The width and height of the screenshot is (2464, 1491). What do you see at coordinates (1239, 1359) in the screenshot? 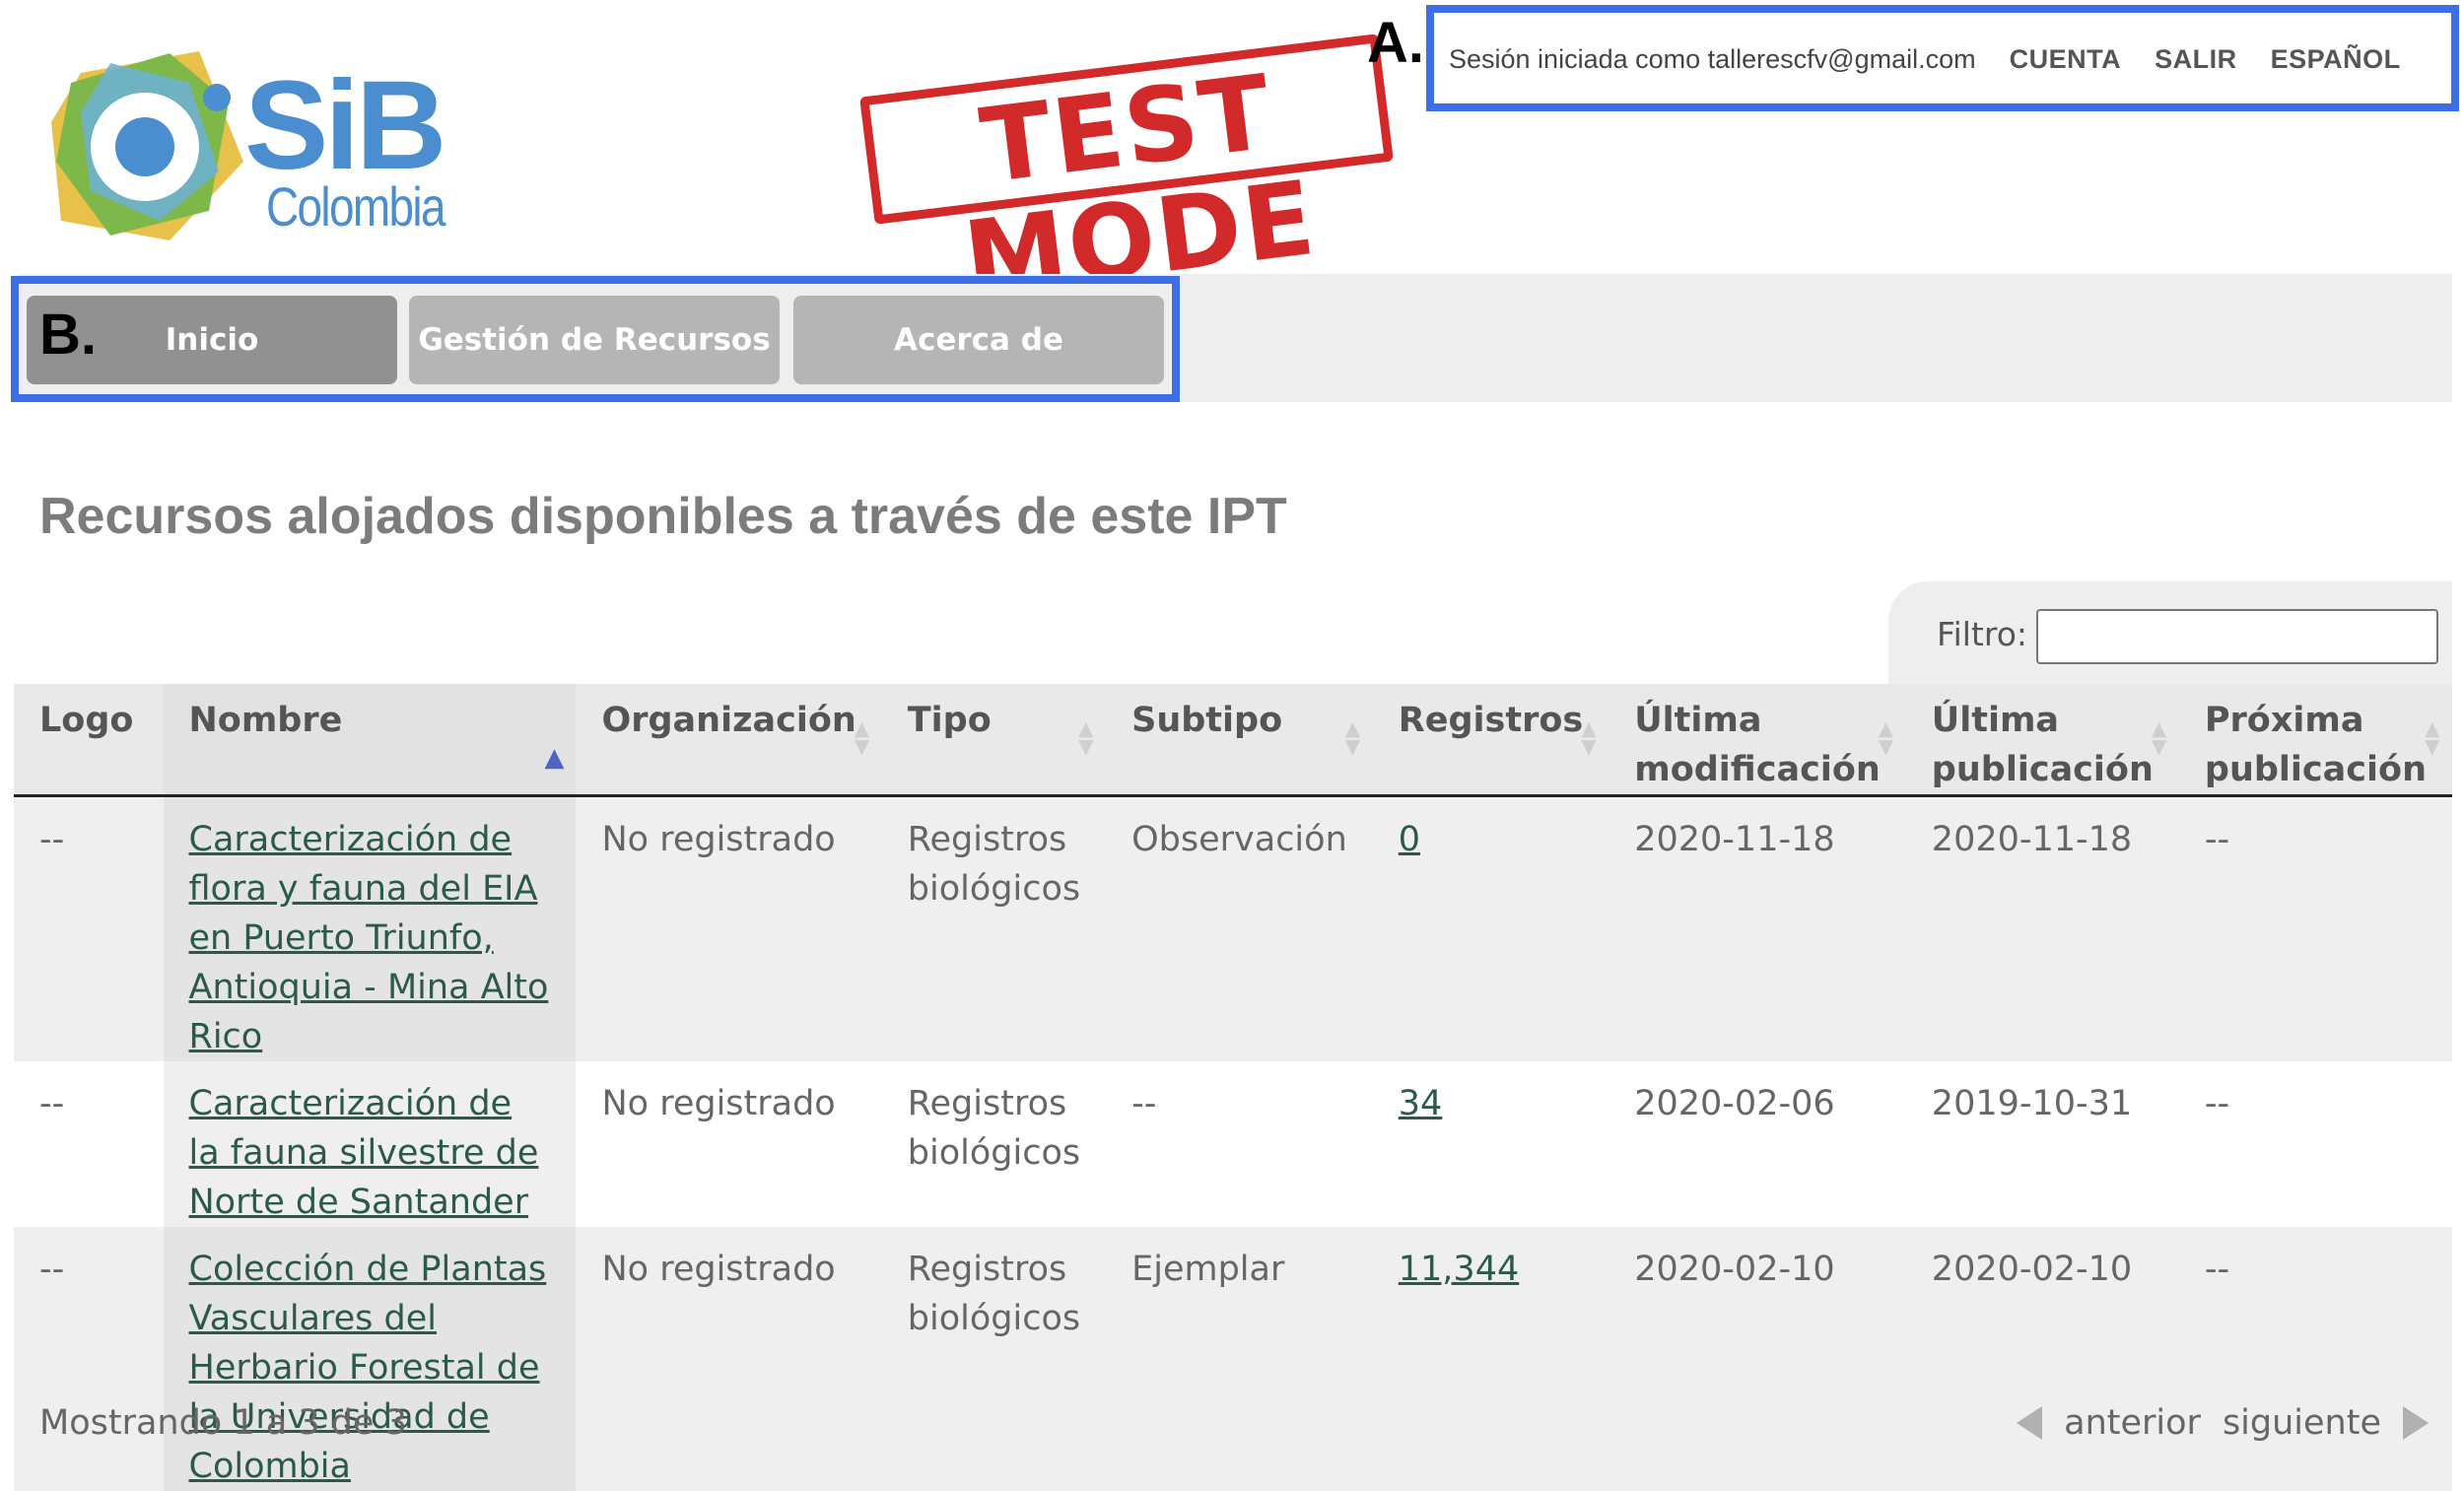
I see `cell-subtipo: Ejemplar` at bounding box center [1239, 1359].